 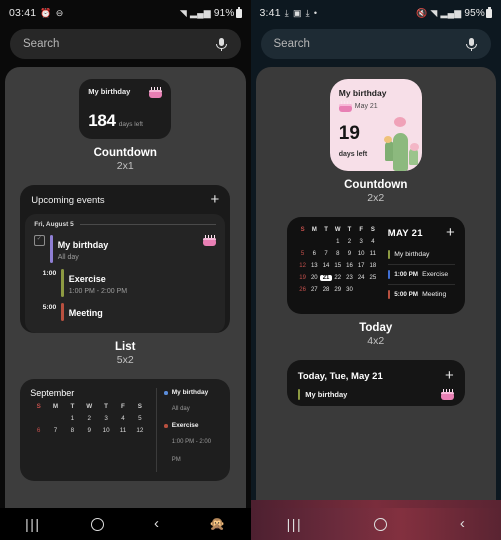 What do you see at coordinates (130, 124) in the screenshot?
I see `countdown-unit: days left` at bounding box center [130, 124].